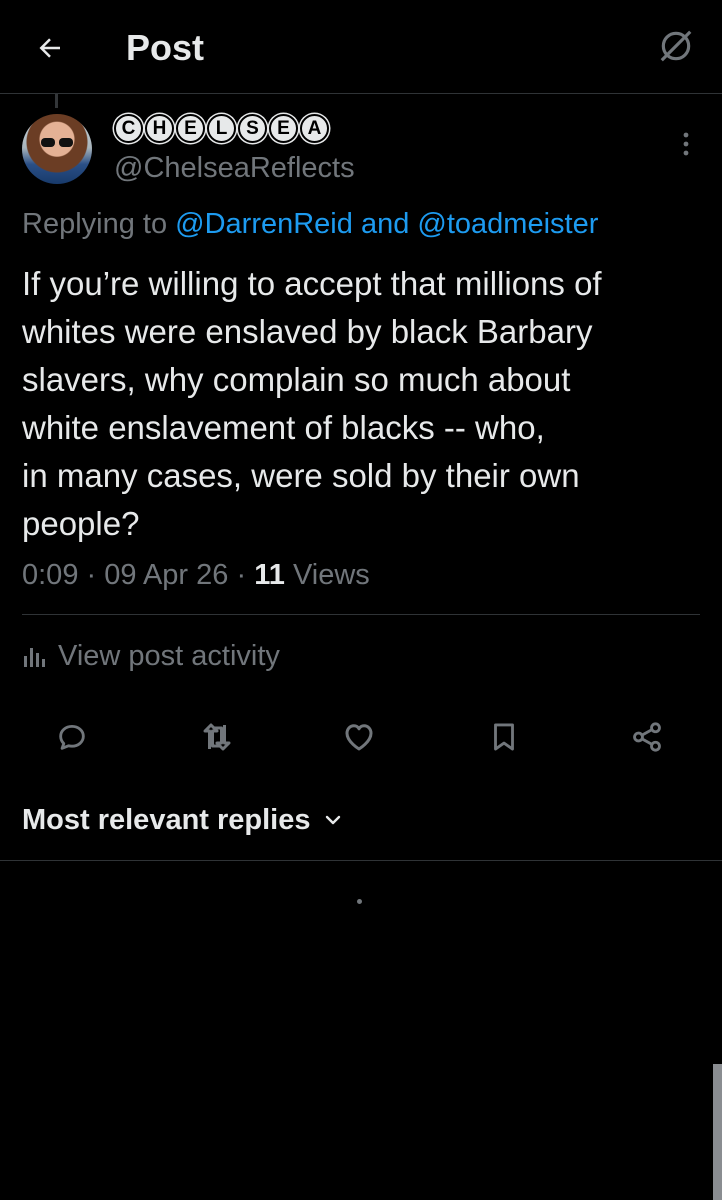 This screenshot has height=1200, width=722. I want to click on reply-user-link: @DarrenReid, so click(264, 224).